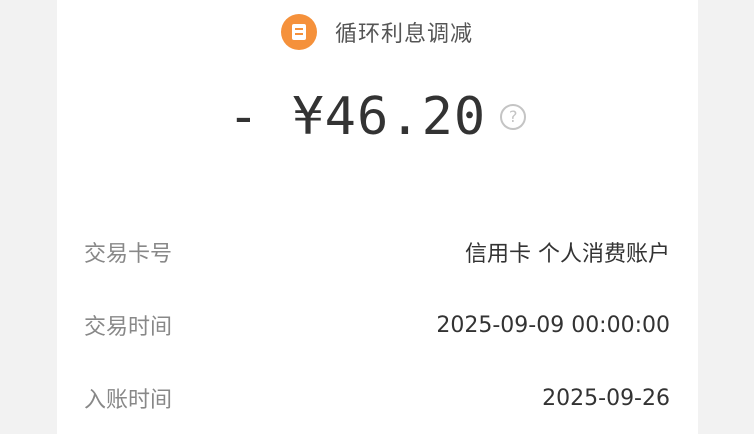 This screenshot has height=434, width=754. I want to click on transaction-header: 循环利息调减, so click(377, 32).